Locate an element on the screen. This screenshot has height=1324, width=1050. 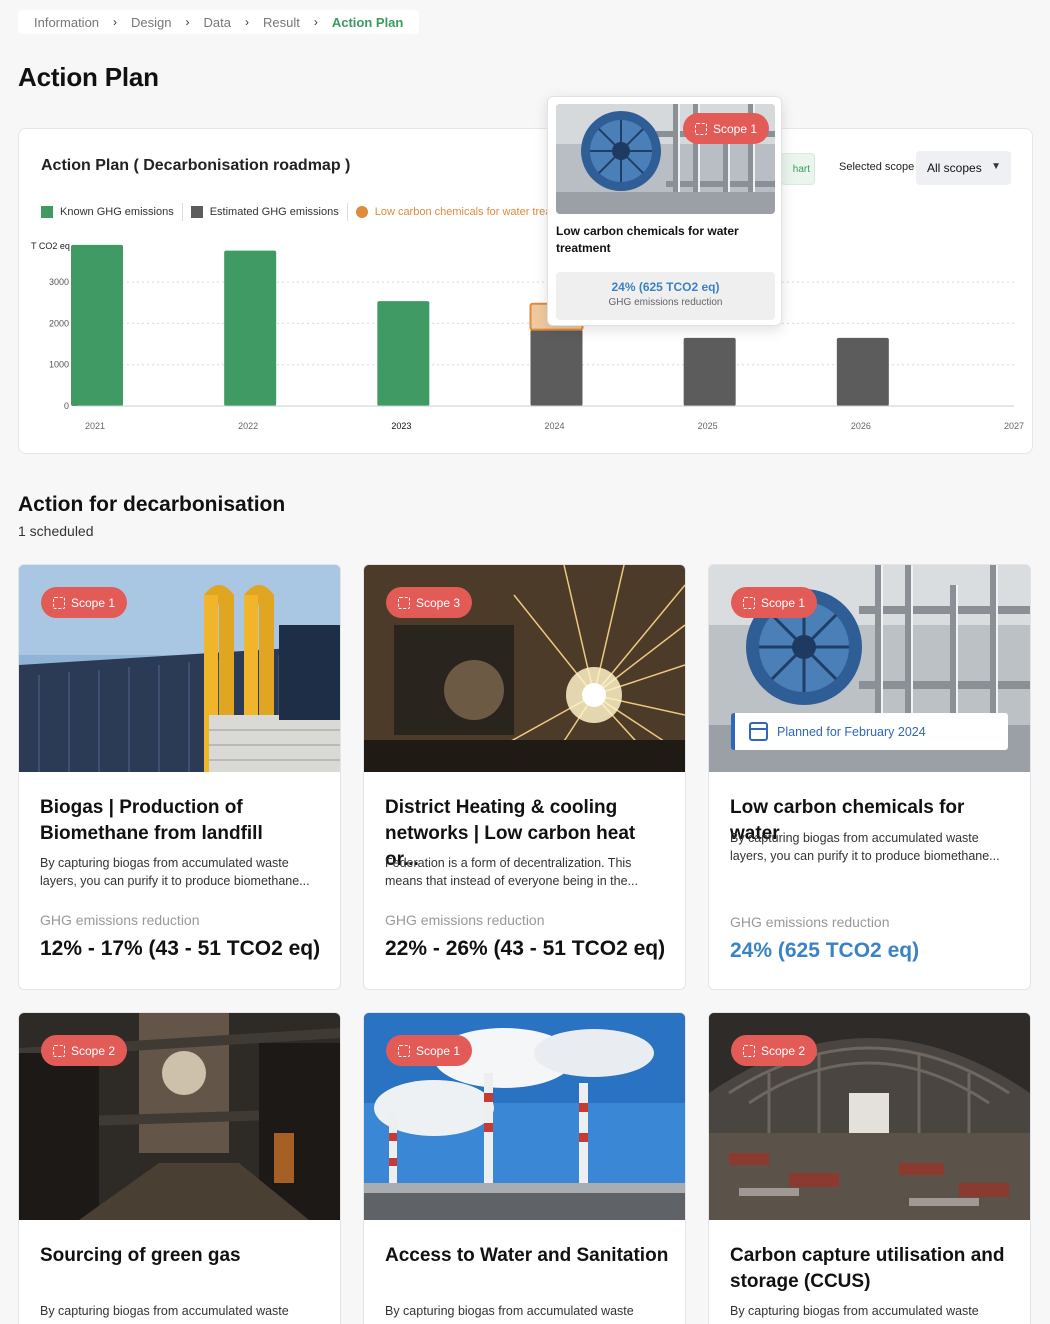
x-tick-label: 2027 is located at coordinates (1014, 426).